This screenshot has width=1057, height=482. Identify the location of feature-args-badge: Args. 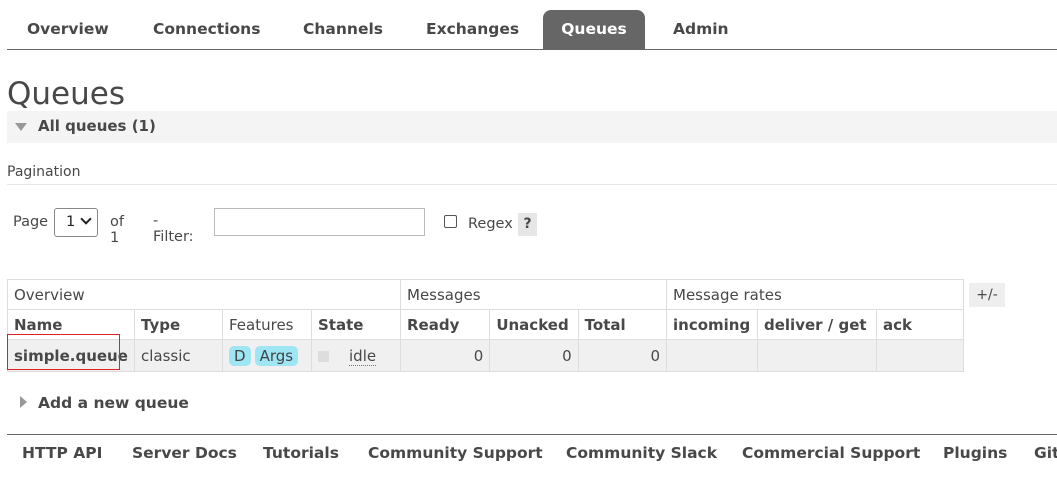
(276, 355).